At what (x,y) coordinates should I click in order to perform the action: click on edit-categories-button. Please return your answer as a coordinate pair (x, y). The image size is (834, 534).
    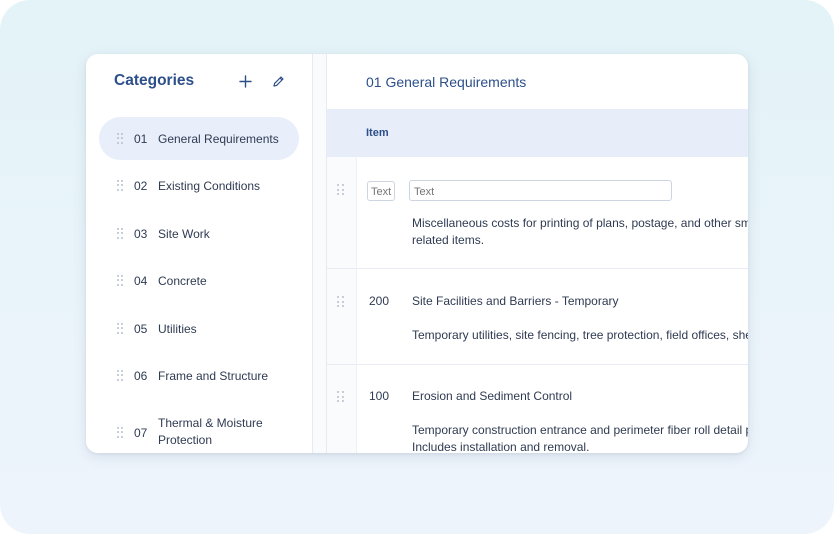
    Looking at the image, I should click on (278, 81).